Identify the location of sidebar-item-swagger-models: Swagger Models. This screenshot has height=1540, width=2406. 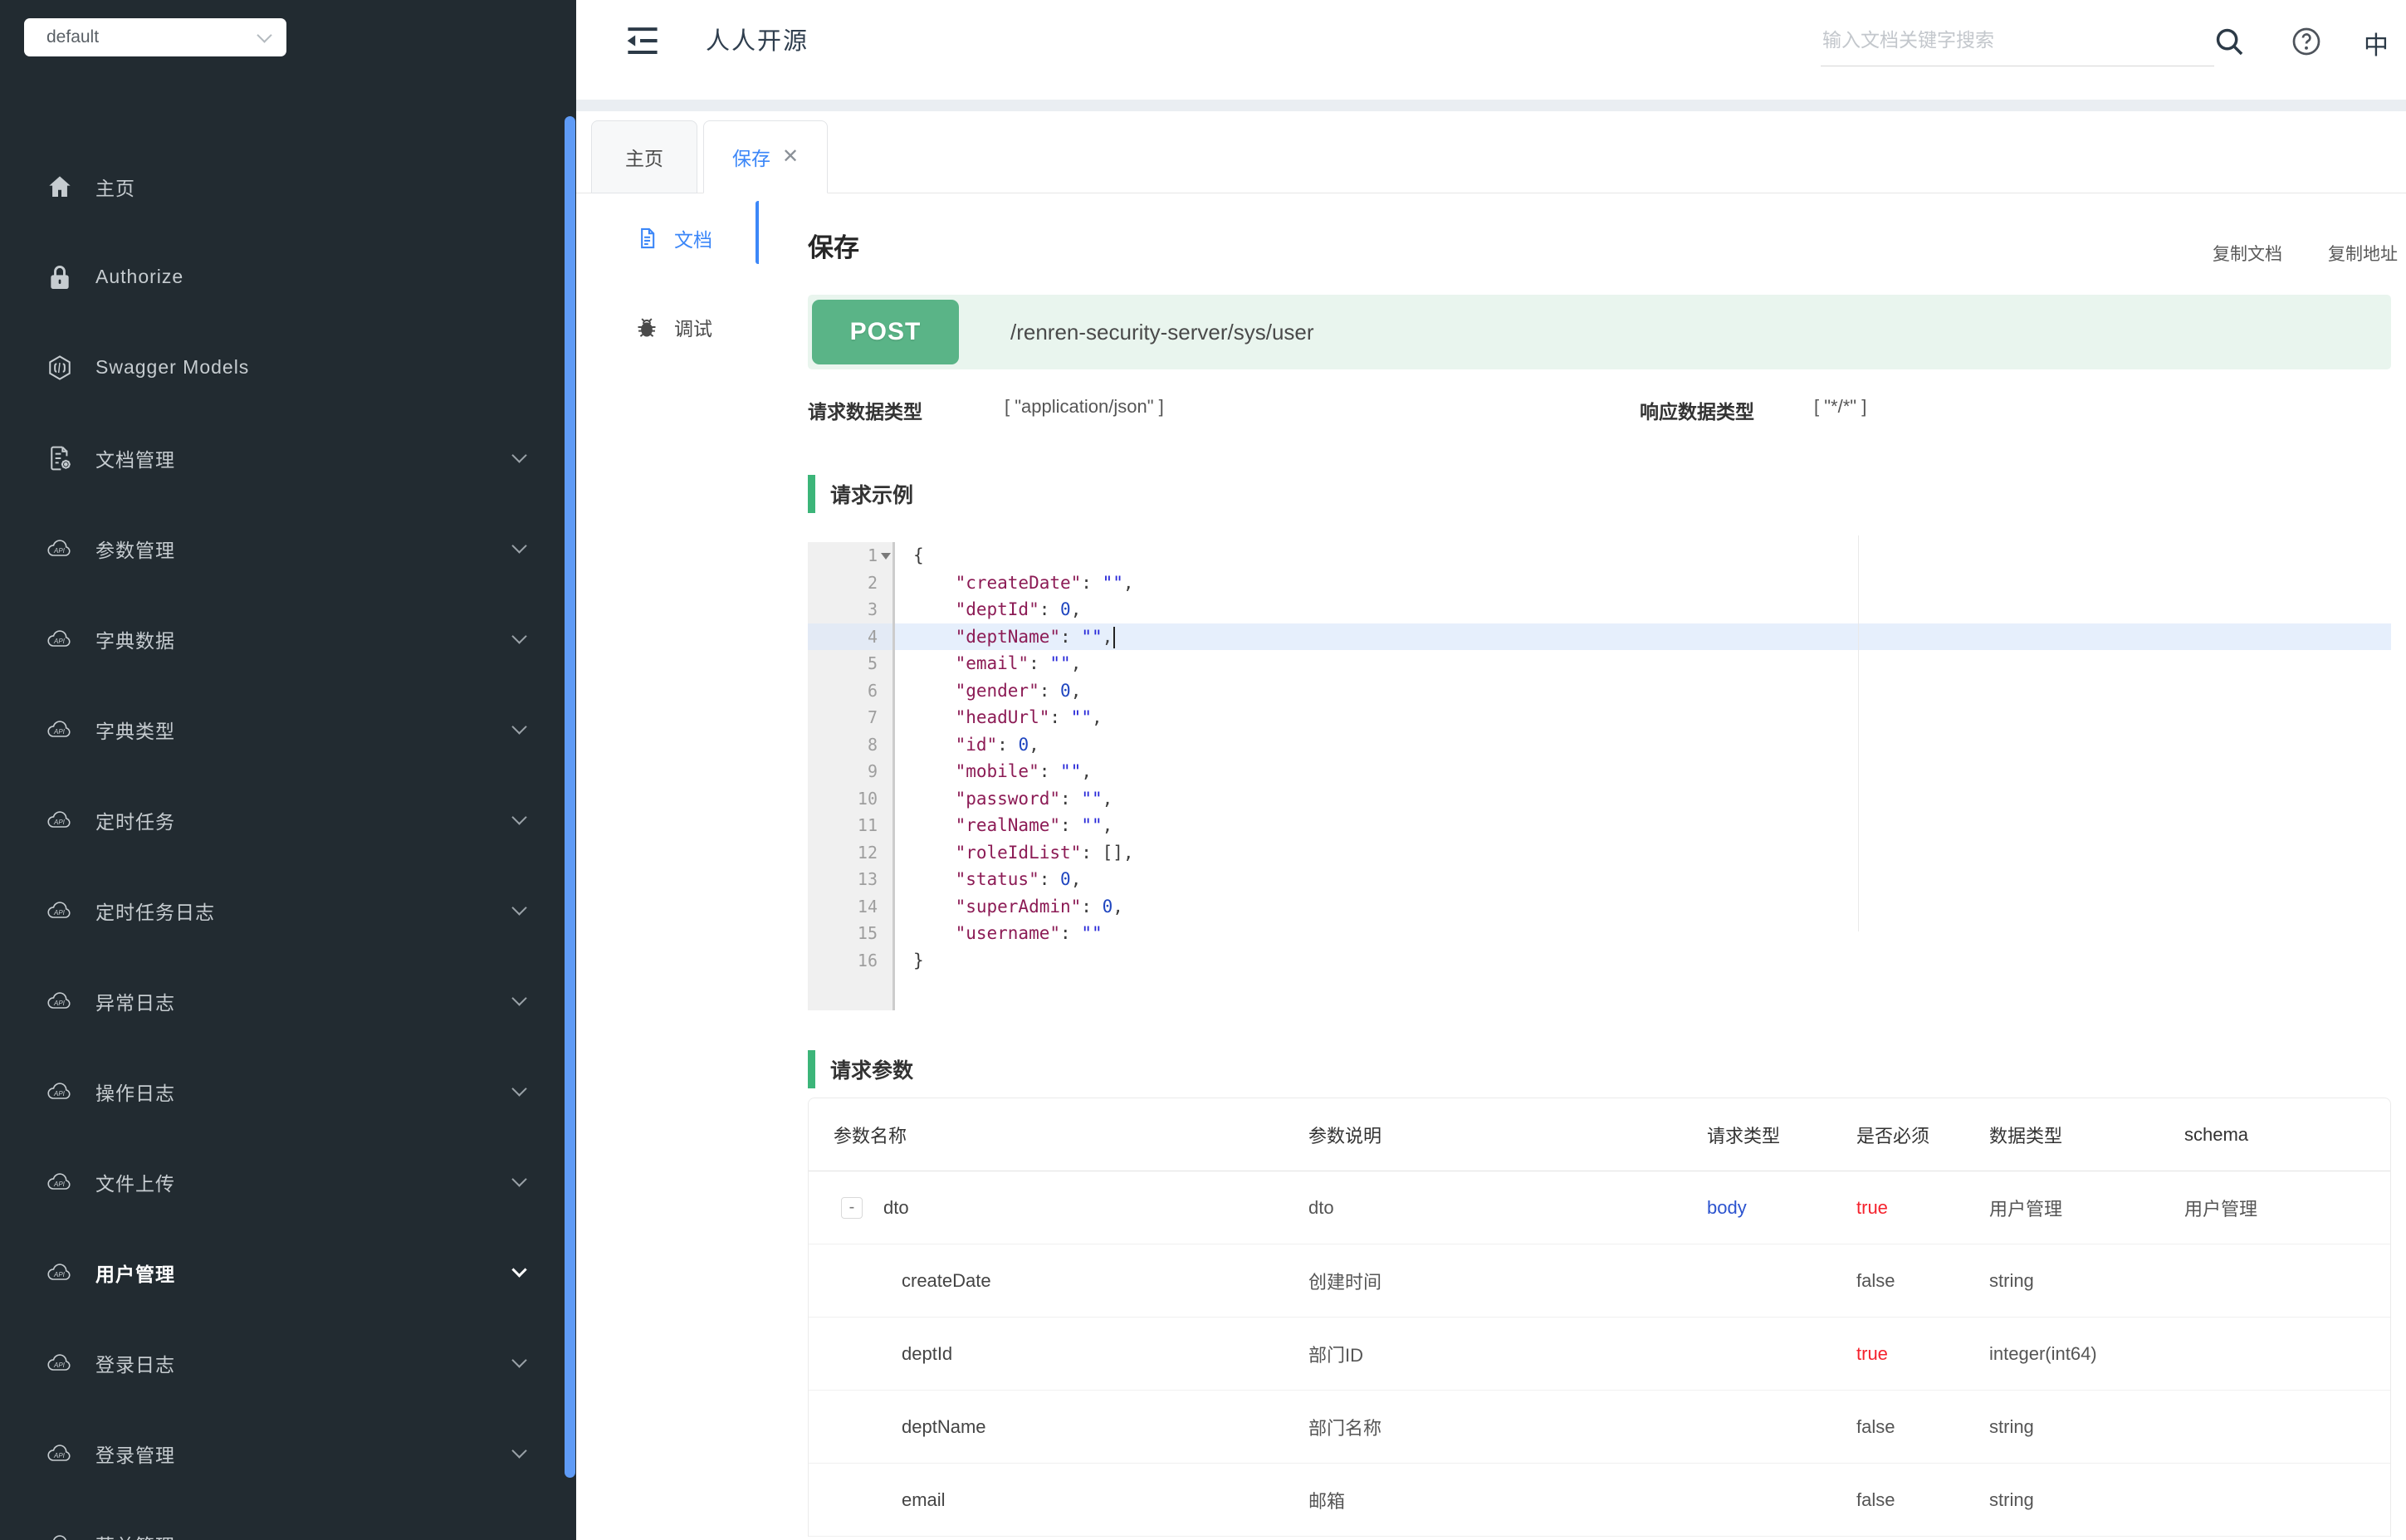
(288, 368).